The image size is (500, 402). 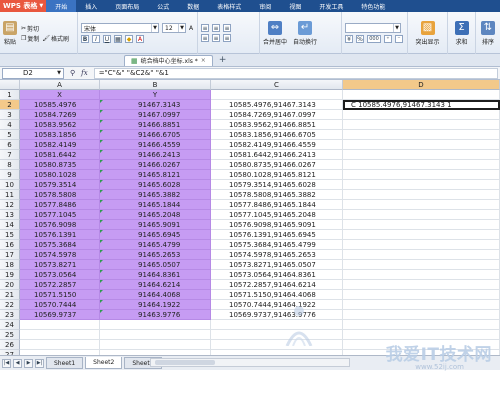 What do you see at coordinates (155, 315) in the screenshot?
I see `cell-b-23: 91463.9776` at bounding box center [155, 315].